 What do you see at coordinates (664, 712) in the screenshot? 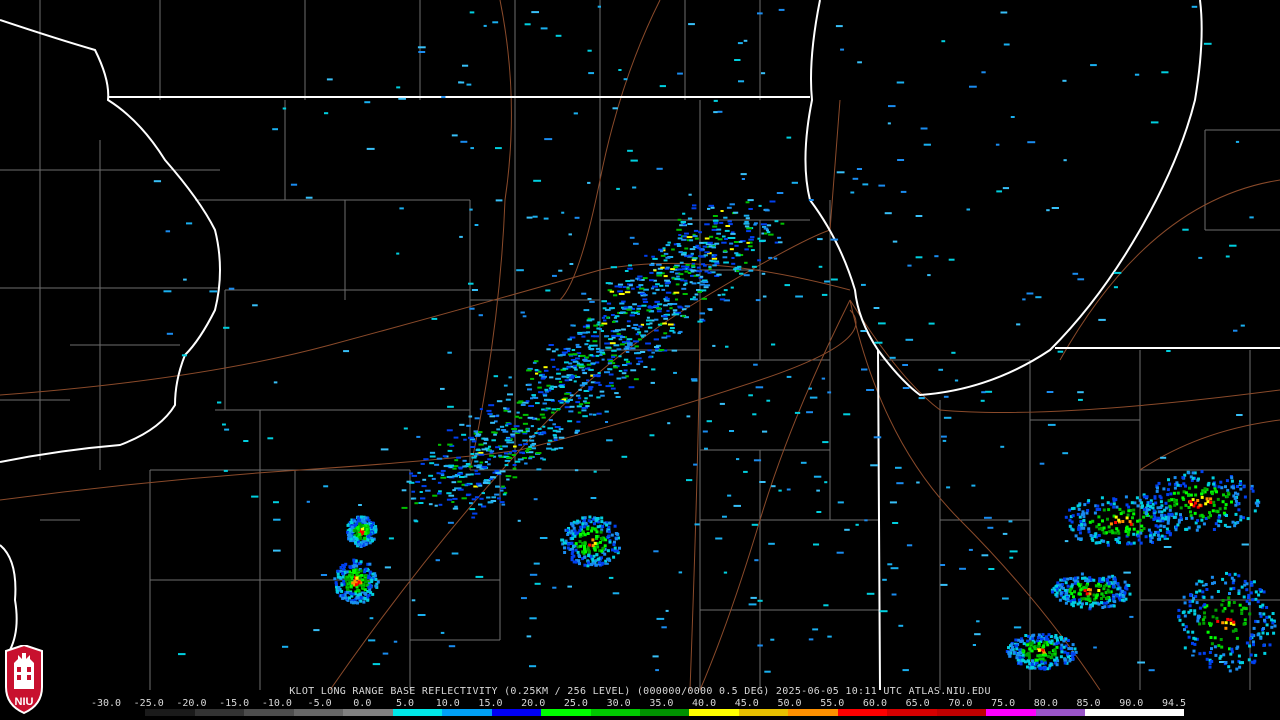
I see `color-swatch` at bounding box center [664, 712].